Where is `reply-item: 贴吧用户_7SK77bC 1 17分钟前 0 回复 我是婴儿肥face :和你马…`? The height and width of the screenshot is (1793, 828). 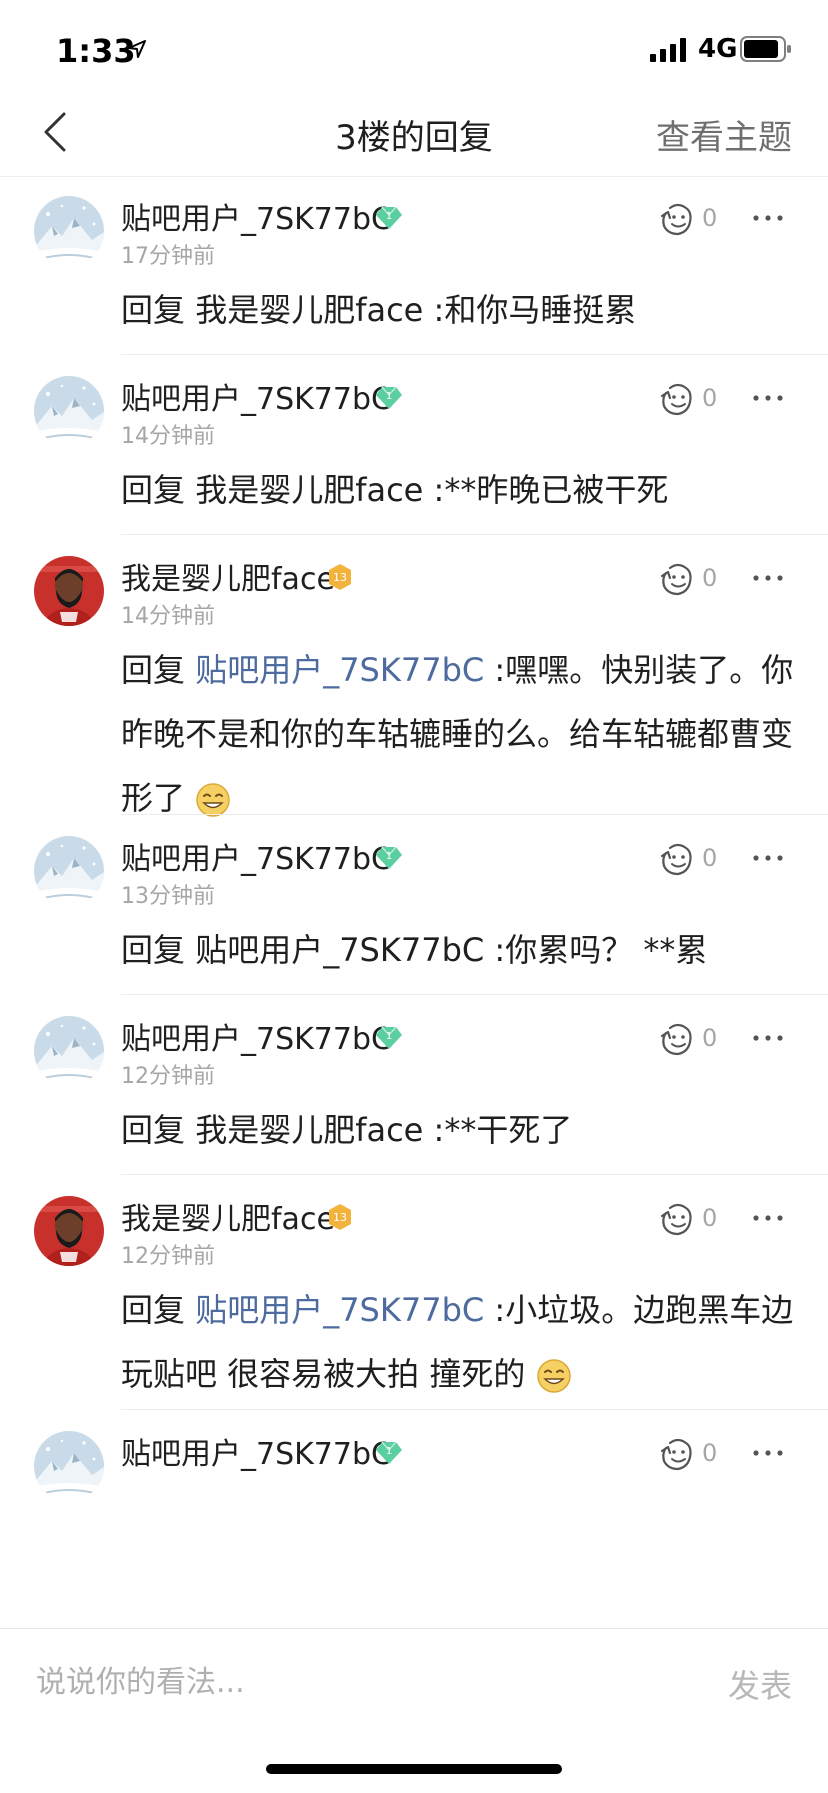 reply-item: 贴吧用户_7SK77bC 1 17分钟前 0 回复 我是婴儿肥face :和你马… is located at coordinates (414, 265).